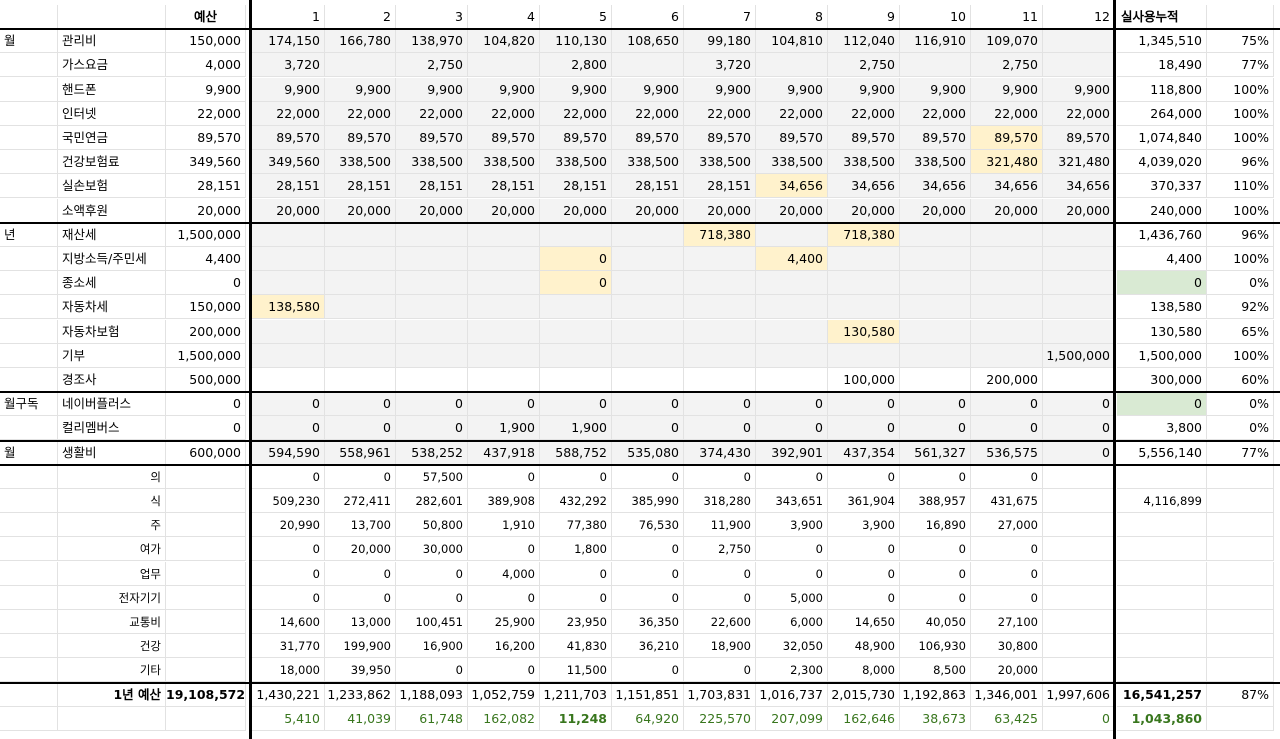  Describe the element at coordinates (648, 17) in the screenshot. I see `header-month: 6` at that location.